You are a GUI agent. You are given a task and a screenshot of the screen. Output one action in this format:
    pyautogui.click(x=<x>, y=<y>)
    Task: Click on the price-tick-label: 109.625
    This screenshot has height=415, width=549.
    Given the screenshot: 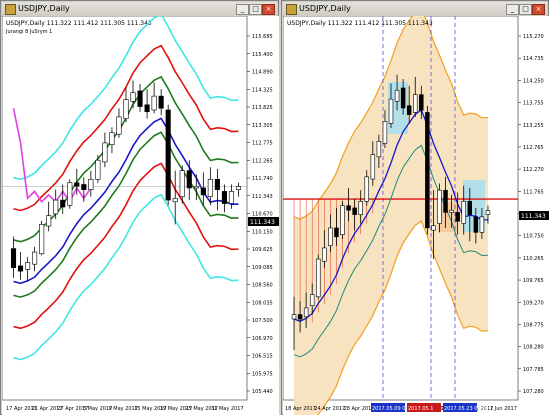 What is the action you would take?
    pyautogui.click(x=262, y=250)
    